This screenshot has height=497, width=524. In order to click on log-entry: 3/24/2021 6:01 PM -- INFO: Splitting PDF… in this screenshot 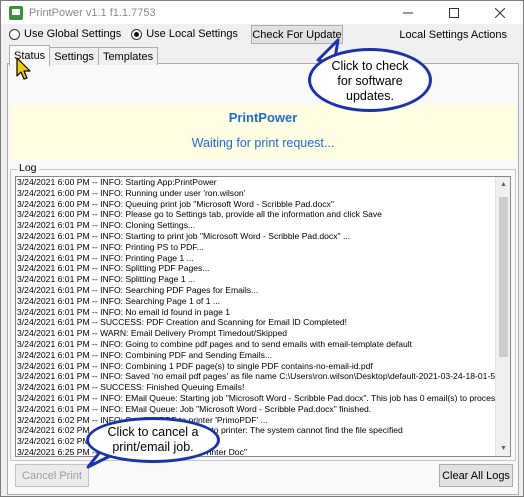, I will do `click(113, 268)`.